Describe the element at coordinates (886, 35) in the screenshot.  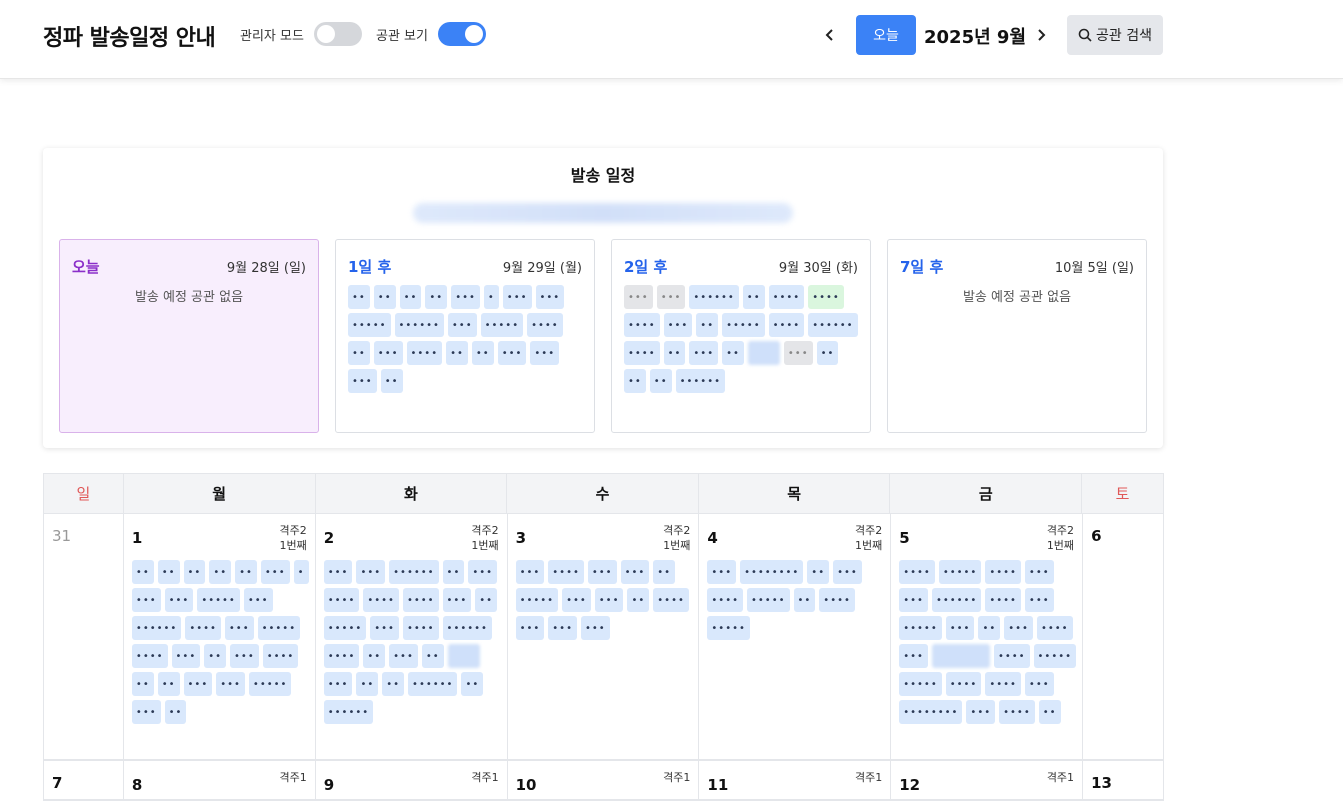
I see `today-button: 오늘` at that location.